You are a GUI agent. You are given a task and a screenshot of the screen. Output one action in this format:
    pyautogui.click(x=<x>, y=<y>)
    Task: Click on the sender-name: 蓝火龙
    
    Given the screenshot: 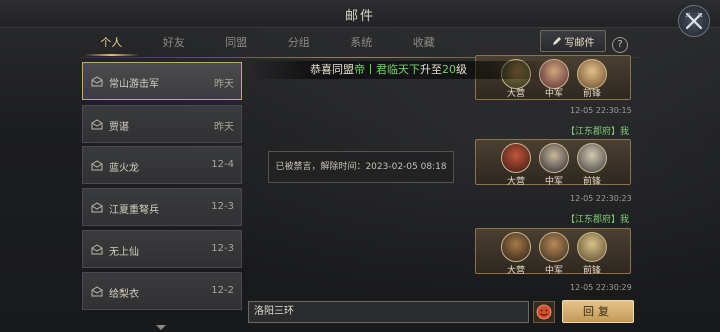 What is the action you would take?
    pyautogui.click(x=124, y=168)
    